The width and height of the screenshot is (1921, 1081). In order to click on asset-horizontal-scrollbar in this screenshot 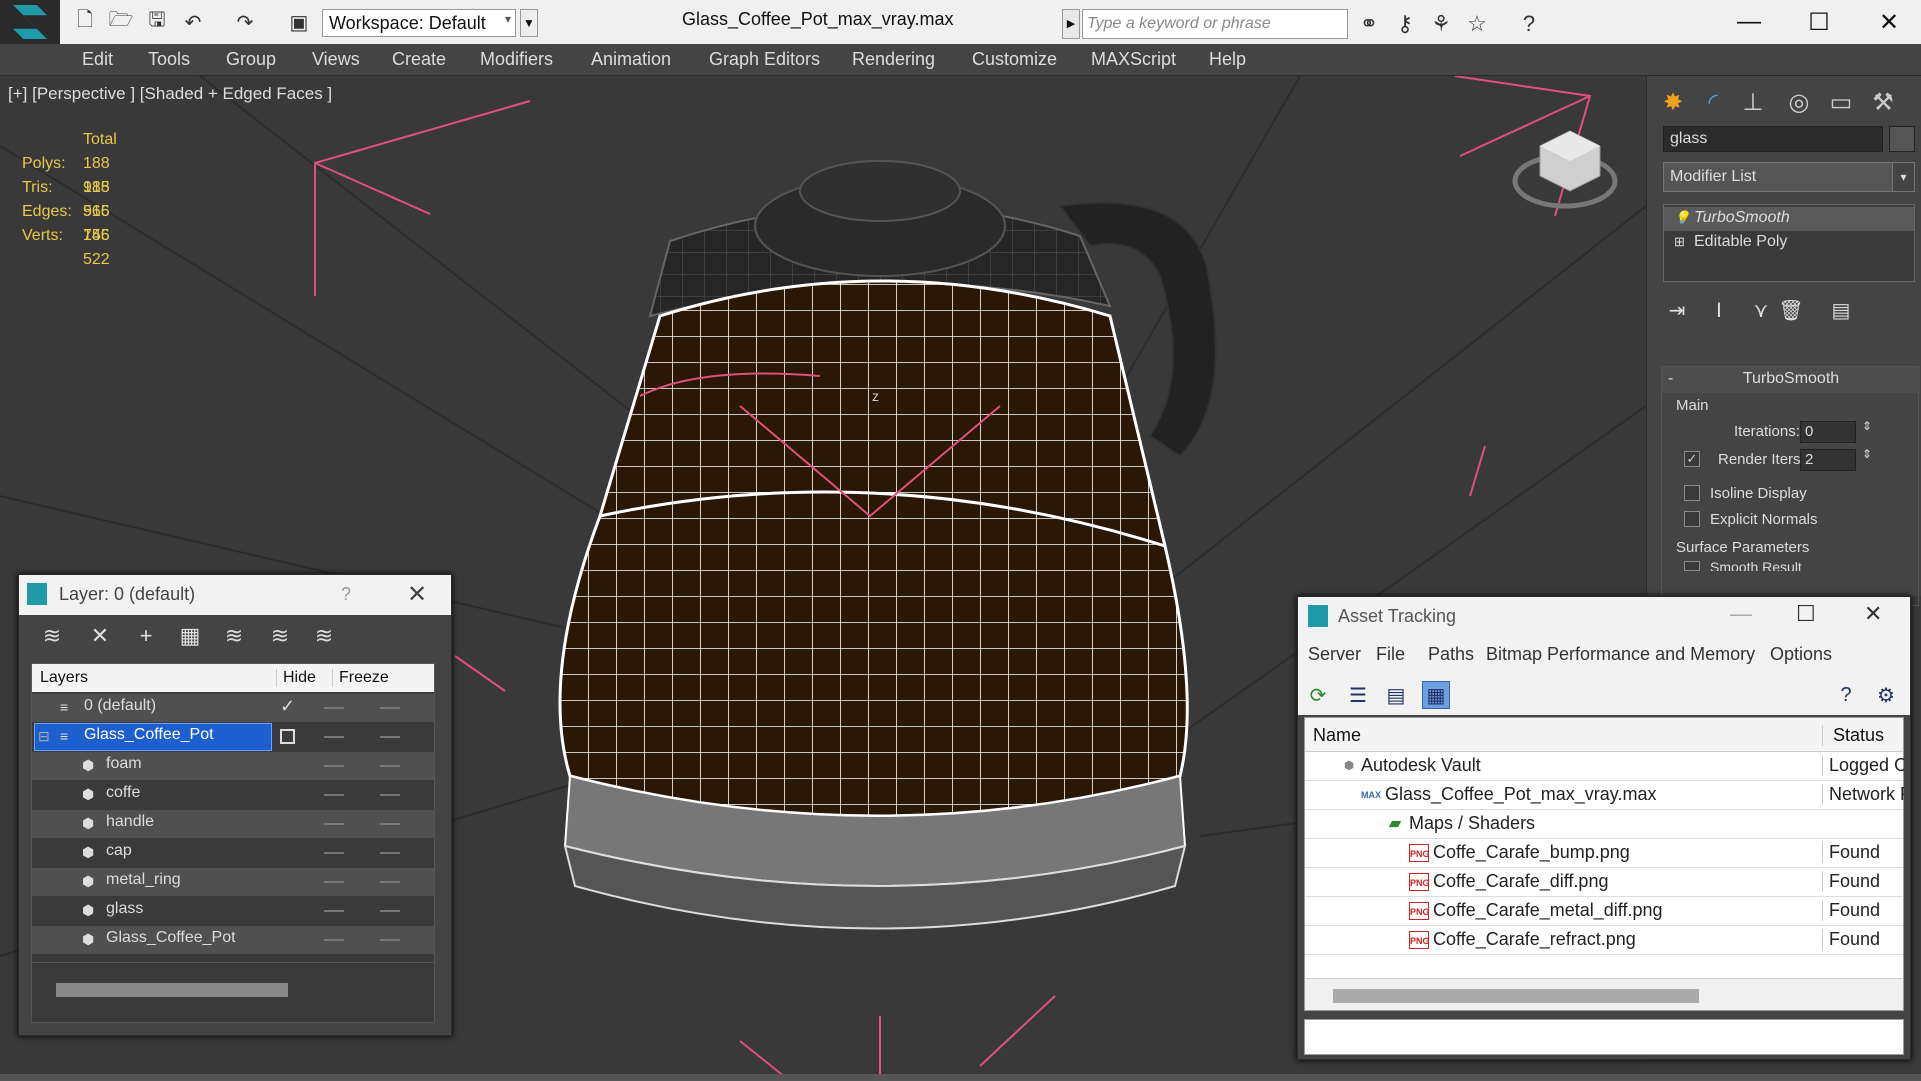, I will do `click(1604, 994)`.